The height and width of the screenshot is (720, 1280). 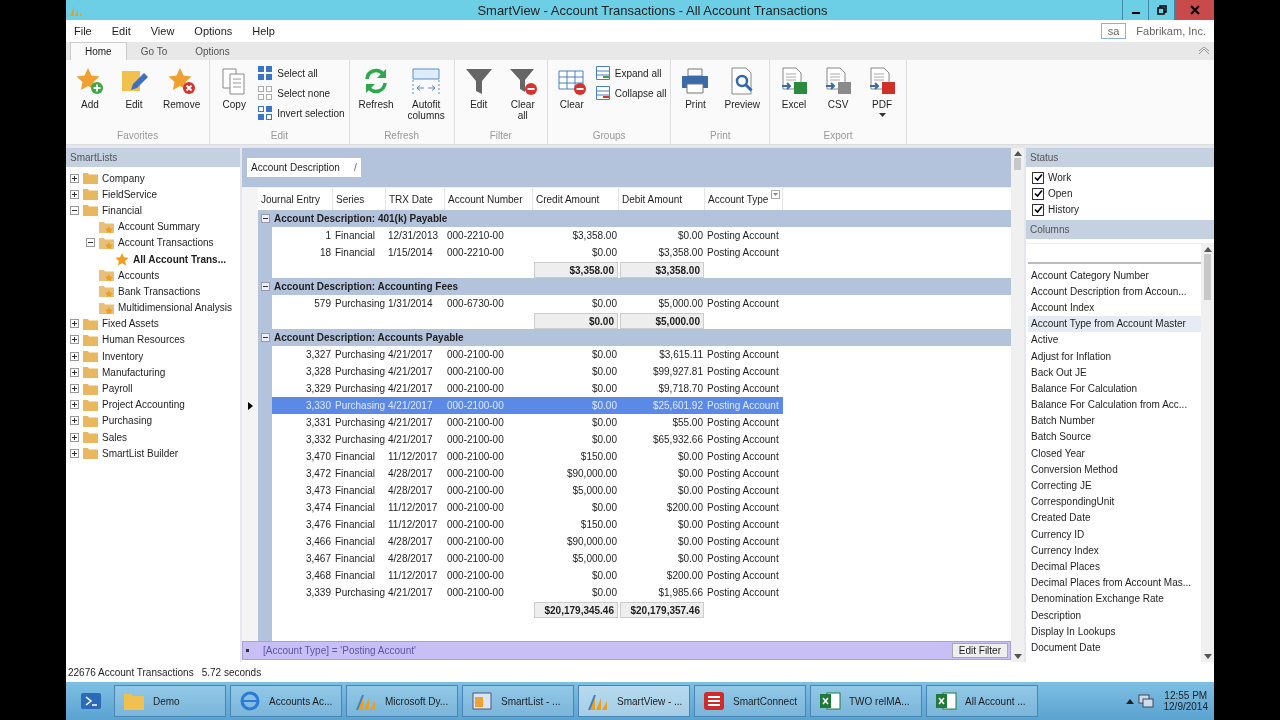 What do you see at coordinates (1114, 598) in the screenshot?
I see `column-list-item: Denomination Exchange Rate` at bounding box center [1114, 598].